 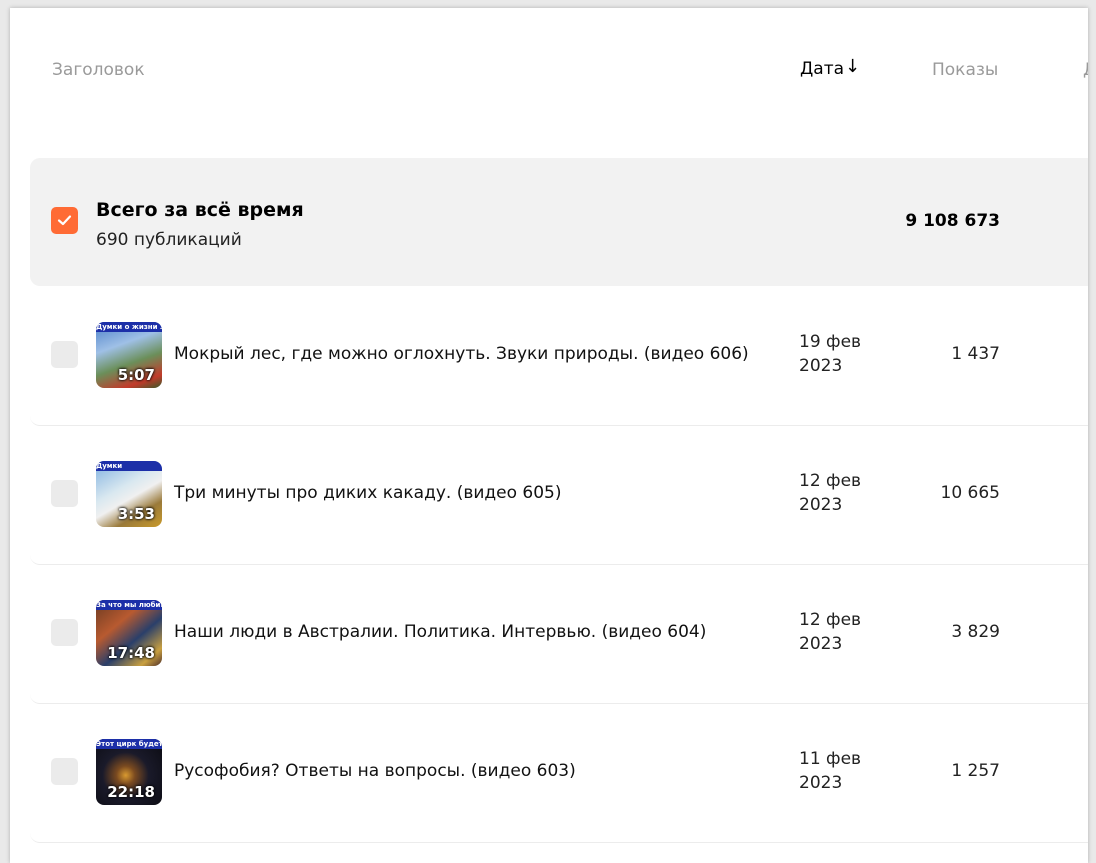 What do you see at coordinates (839, 771) in the screenshot?
I see `publish-date: 11 фев 2023` at bounding box center [839, 771].